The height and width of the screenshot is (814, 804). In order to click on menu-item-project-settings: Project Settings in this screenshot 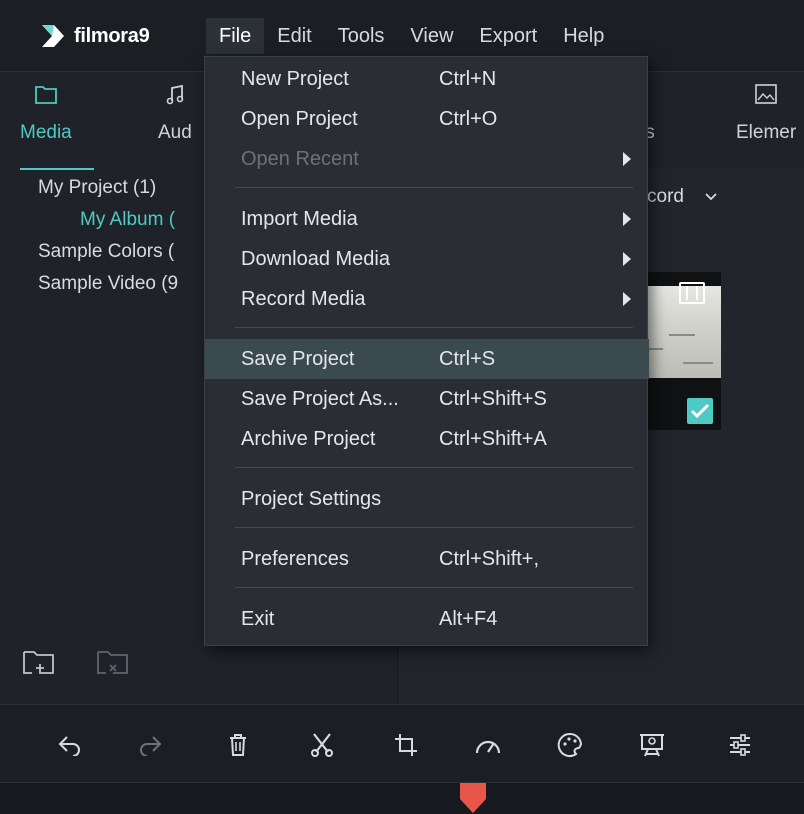, I will do `click(427, 499)`.